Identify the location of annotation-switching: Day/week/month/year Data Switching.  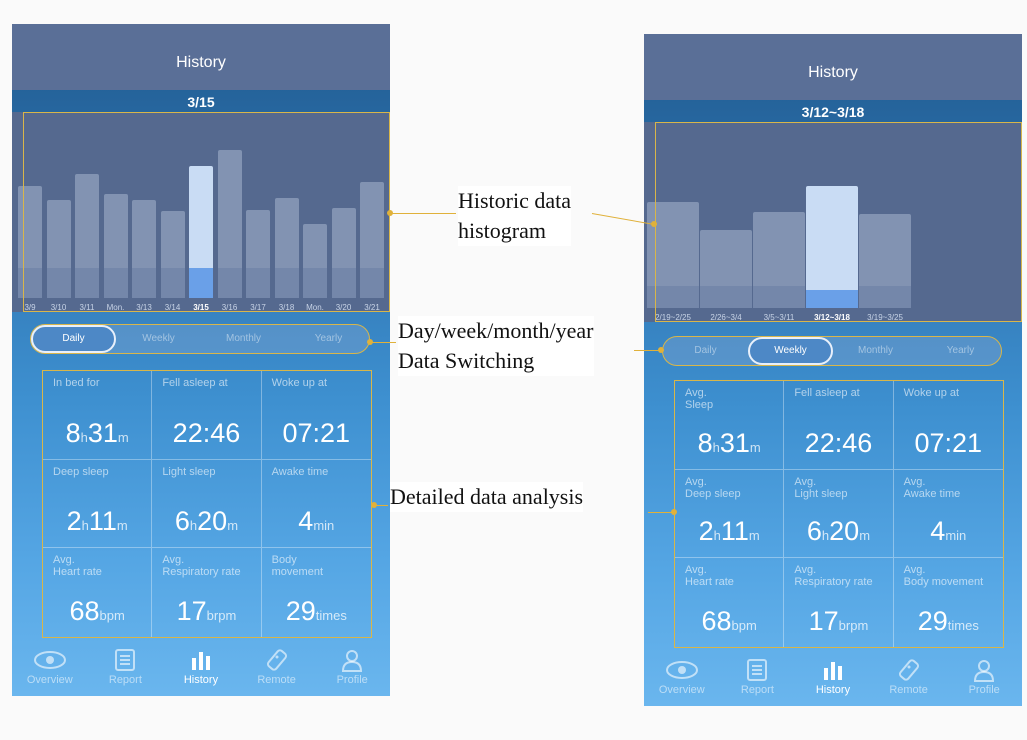
(496, 346).